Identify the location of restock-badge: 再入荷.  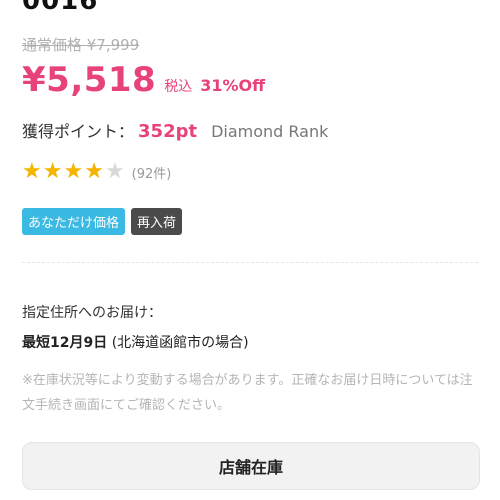
(157, 221).